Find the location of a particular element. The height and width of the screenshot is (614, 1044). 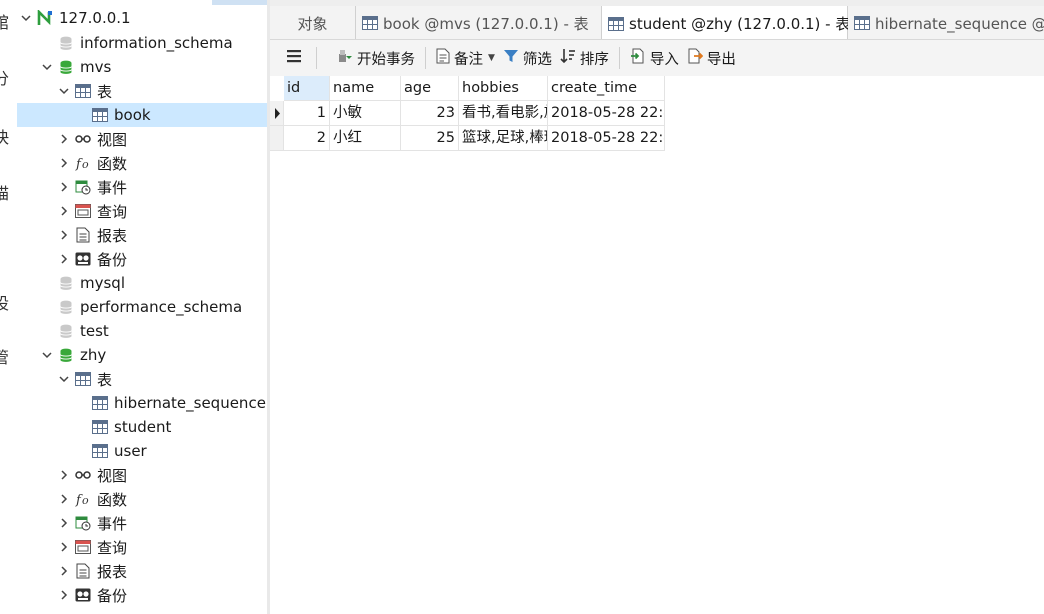

tree-item-mvs-reports: 报表 is located at coordinates (142, 235).